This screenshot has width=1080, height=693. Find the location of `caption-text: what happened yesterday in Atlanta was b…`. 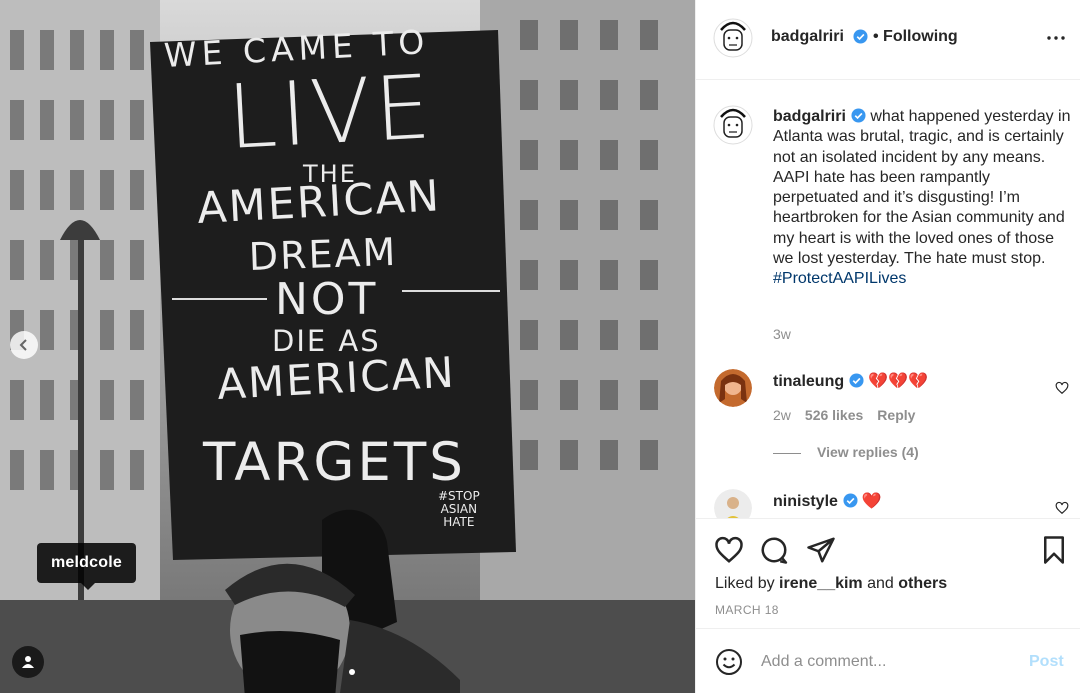

caption-text: what happened yesterday in Atlanta was b… is located at coordinates (922, 188).